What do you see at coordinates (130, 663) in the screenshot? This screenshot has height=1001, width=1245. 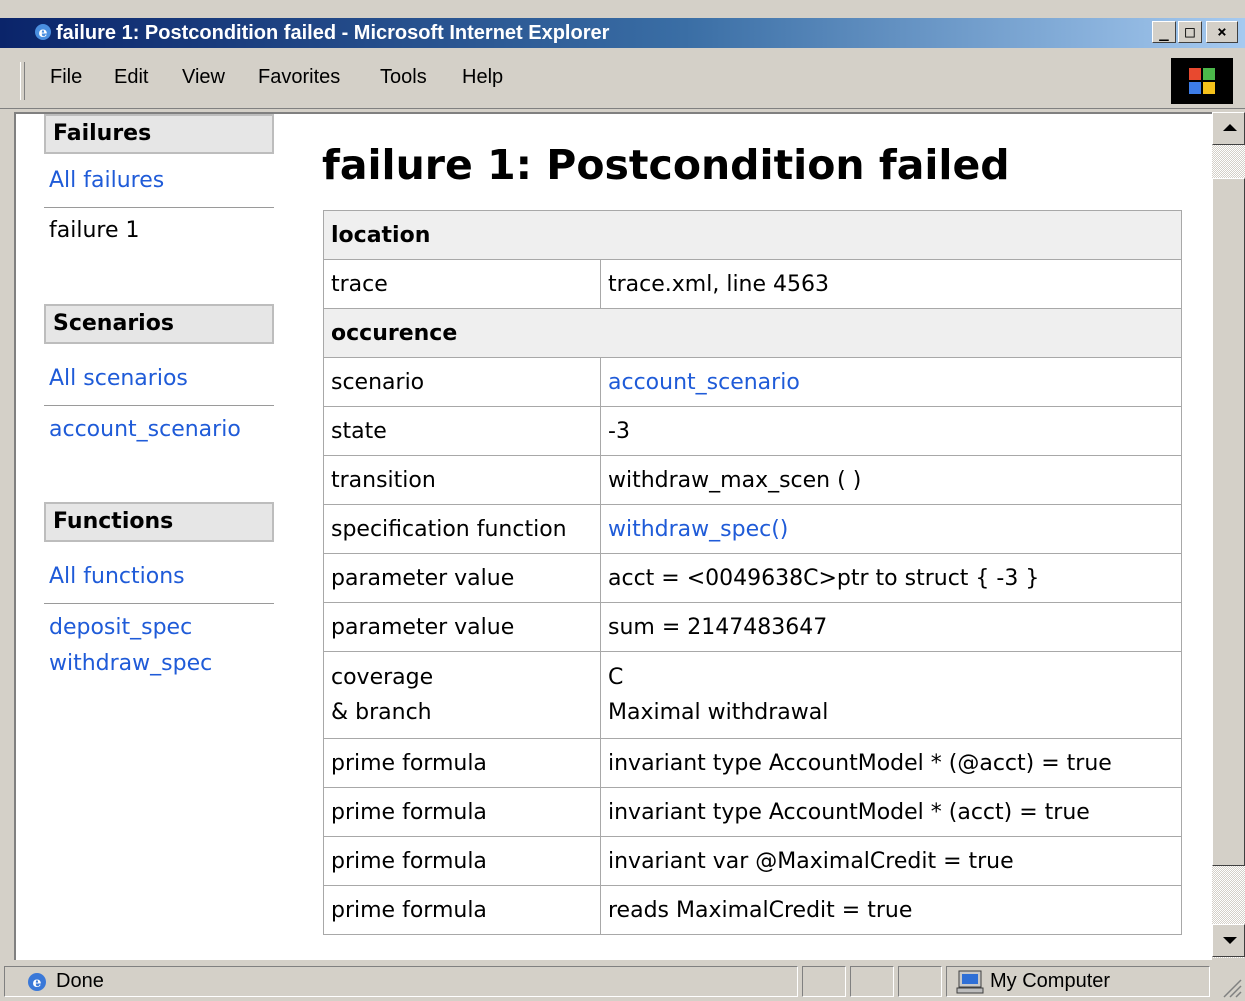 I see `sidebar-item-withdraw-spec: withdraw_spec` at bounding box center [130, 663].